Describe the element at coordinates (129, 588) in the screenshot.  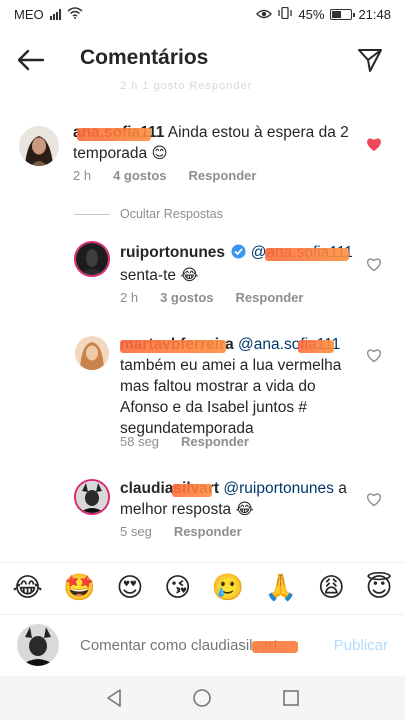
I see `emoji-heart-eyes: 😍` at that location.